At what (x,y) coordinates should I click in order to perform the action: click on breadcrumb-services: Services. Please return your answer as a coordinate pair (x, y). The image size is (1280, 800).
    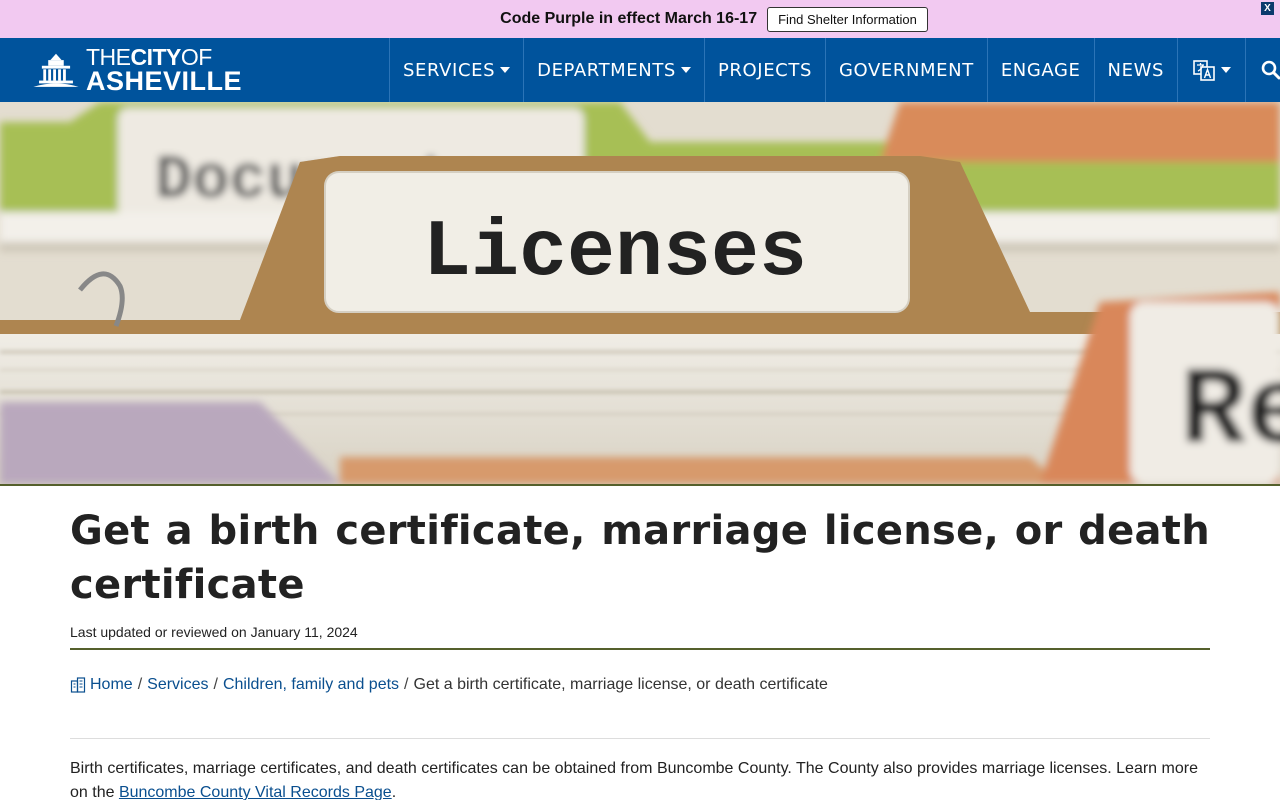
    Looking at the image, I should click on (177, 685).